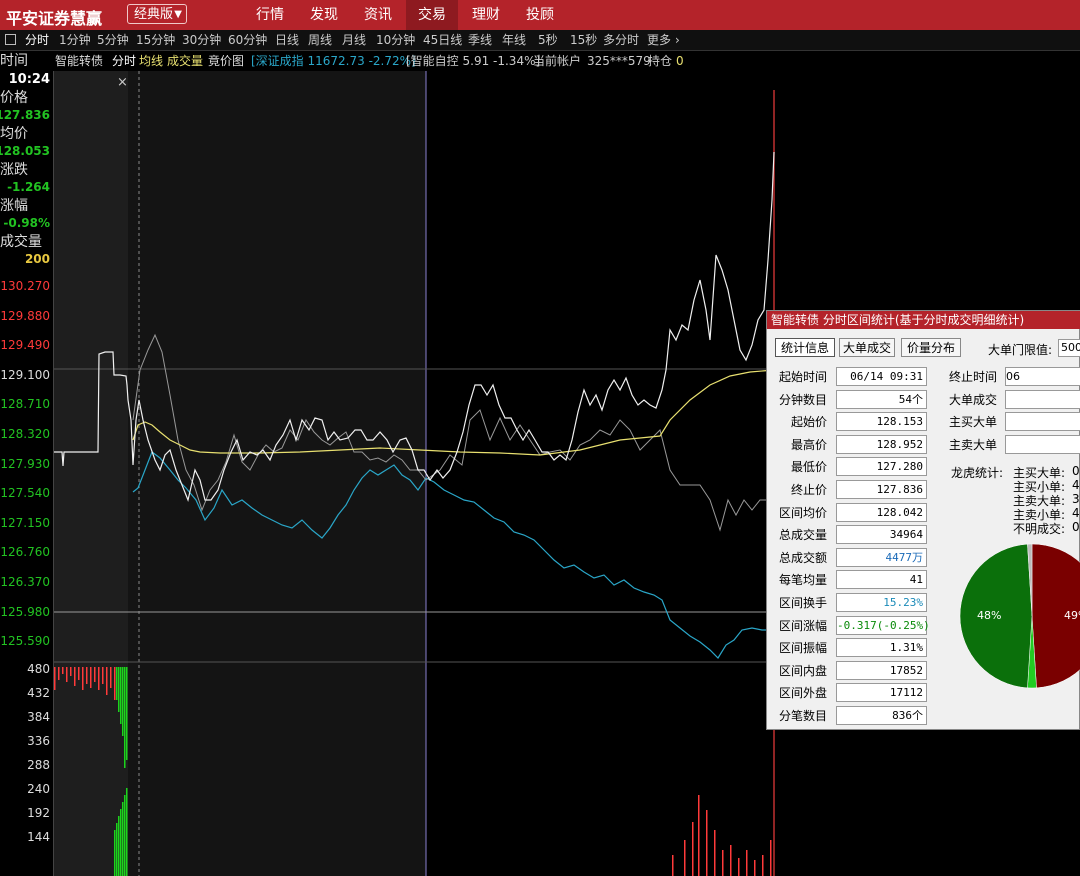 The height and width of the screenshot is (876, 1080). Describe the element at coordinates (881, 715) in the screenshot. I see `stat-value: 836个` at that location.